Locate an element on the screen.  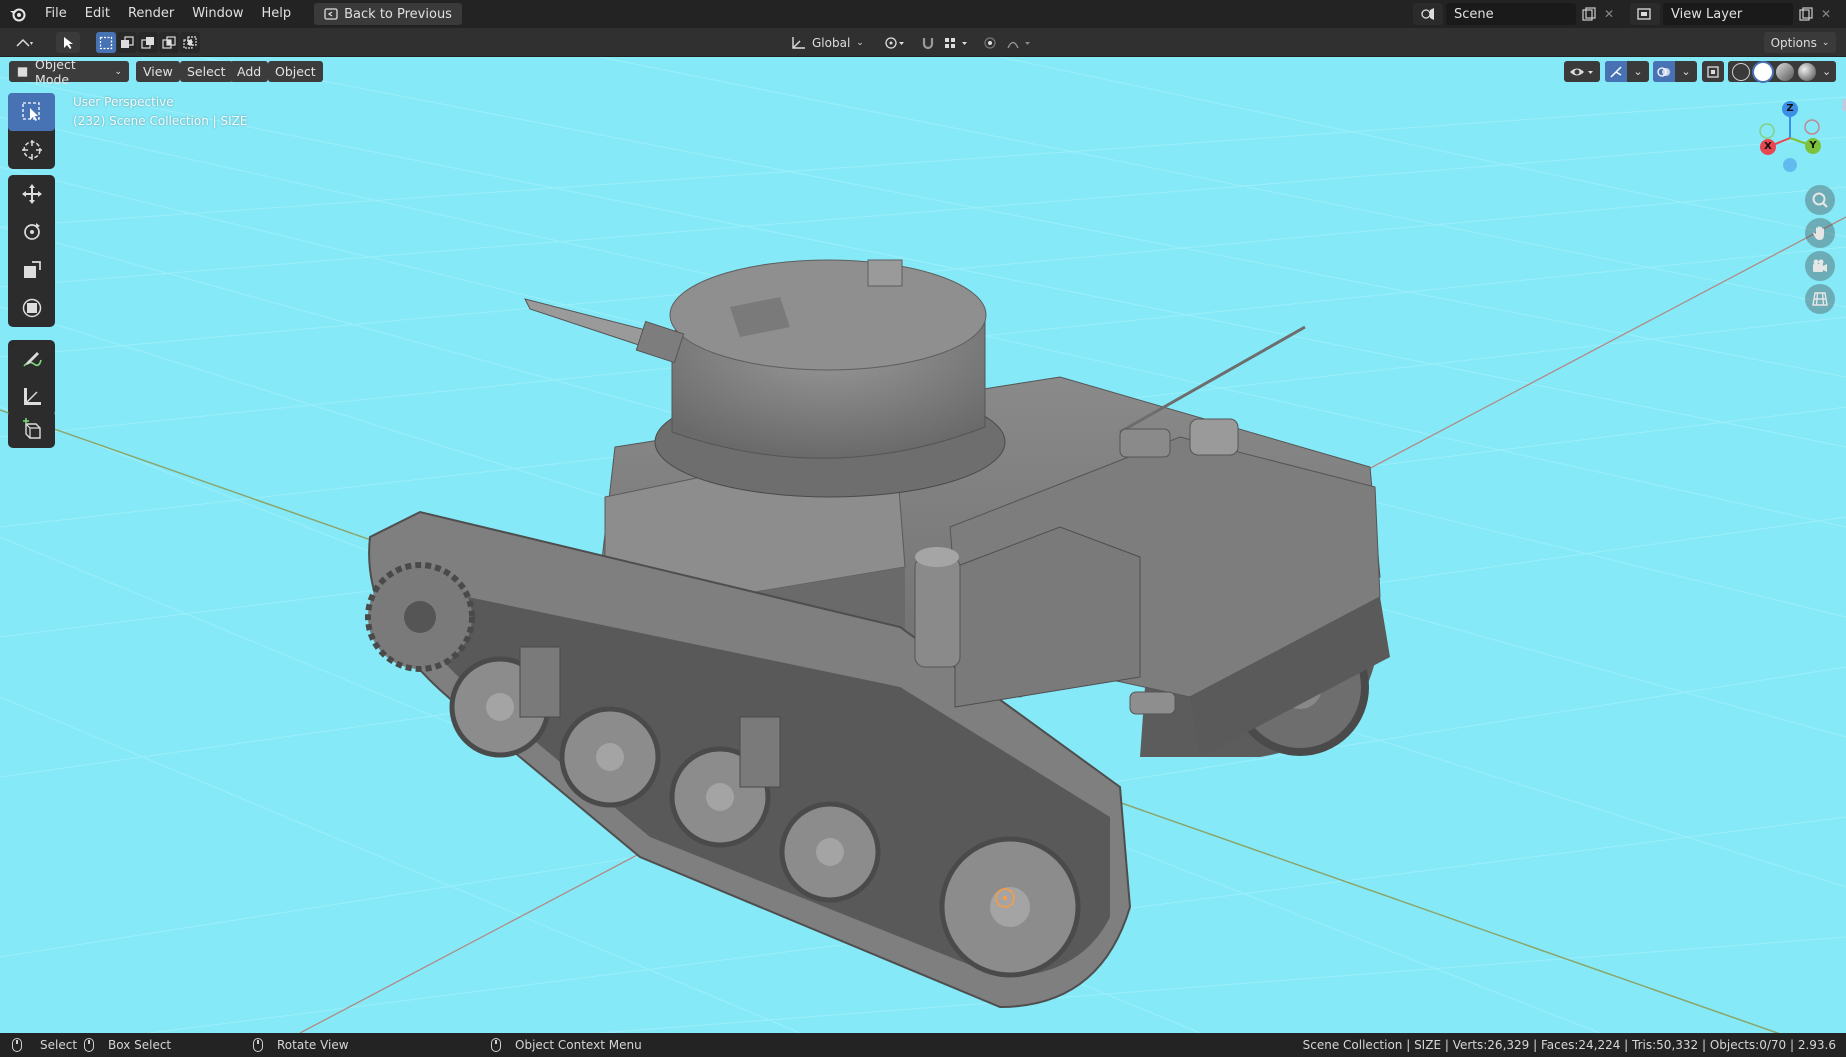
add-cube-icon is located at coordinates (31, 428).